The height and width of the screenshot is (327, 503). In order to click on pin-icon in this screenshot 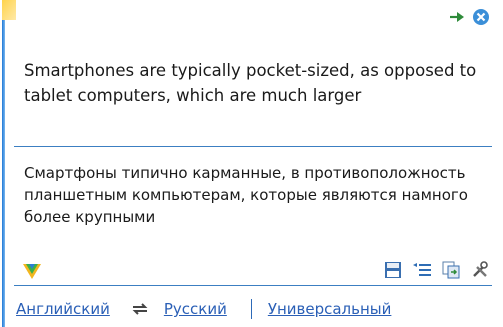, I will do `click(457, 17)`.